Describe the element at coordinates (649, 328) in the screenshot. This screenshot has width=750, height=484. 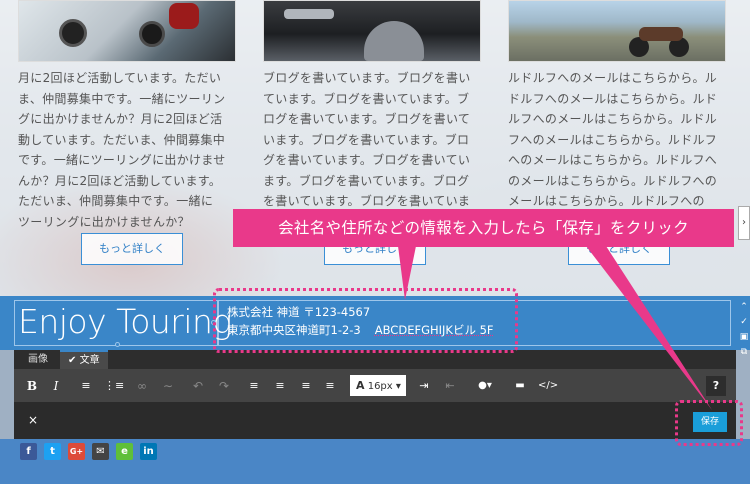
I see `pointer-to-save` at that location.